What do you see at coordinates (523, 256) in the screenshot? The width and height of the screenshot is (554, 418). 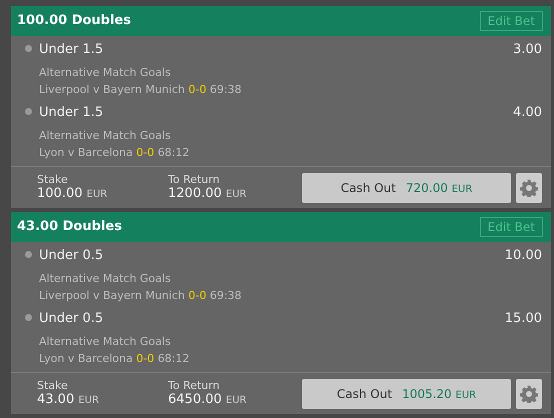 I see `odds: 10.00` at bounding box center [523, 256].